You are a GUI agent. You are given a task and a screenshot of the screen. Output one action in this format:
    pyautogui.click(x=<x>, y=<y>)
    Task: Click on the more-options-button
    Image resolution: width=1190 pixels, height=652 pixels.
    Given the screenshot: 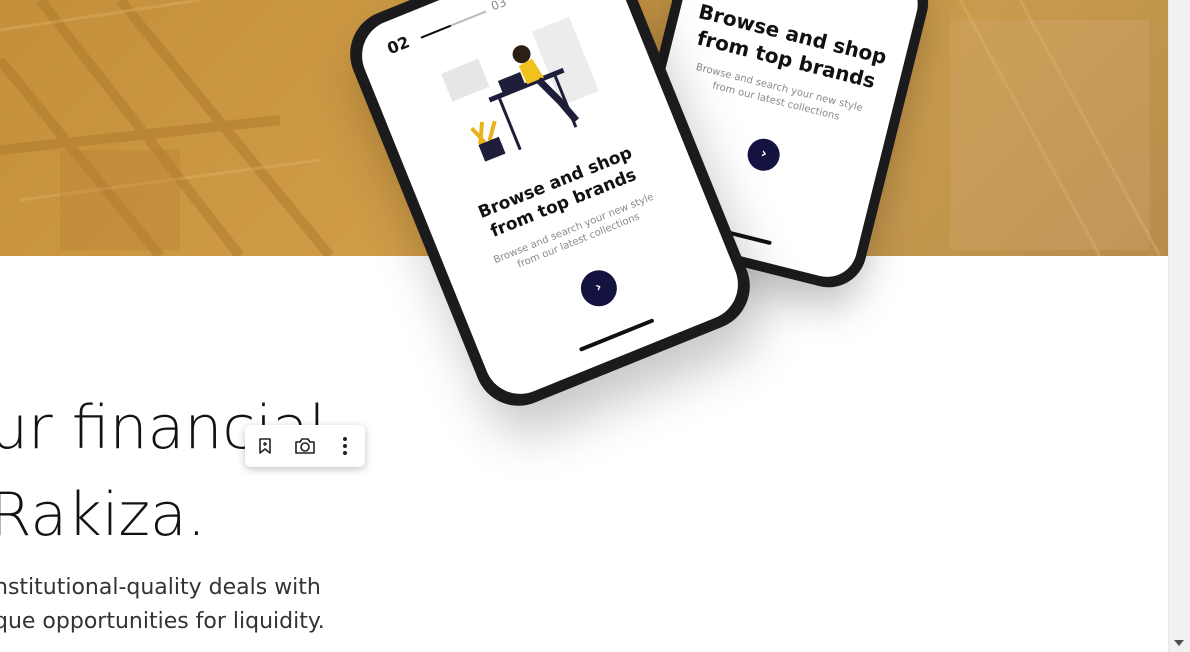 What is the action you would take?
    pyautogui.click(x=345, y=446)
    